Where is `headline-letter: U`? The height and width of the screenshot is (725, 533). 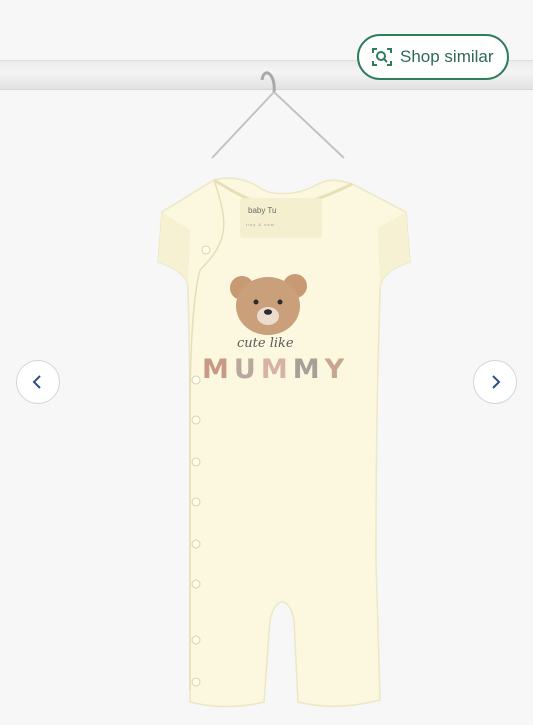
headline-letter: U is located at coordinates (247, 369).